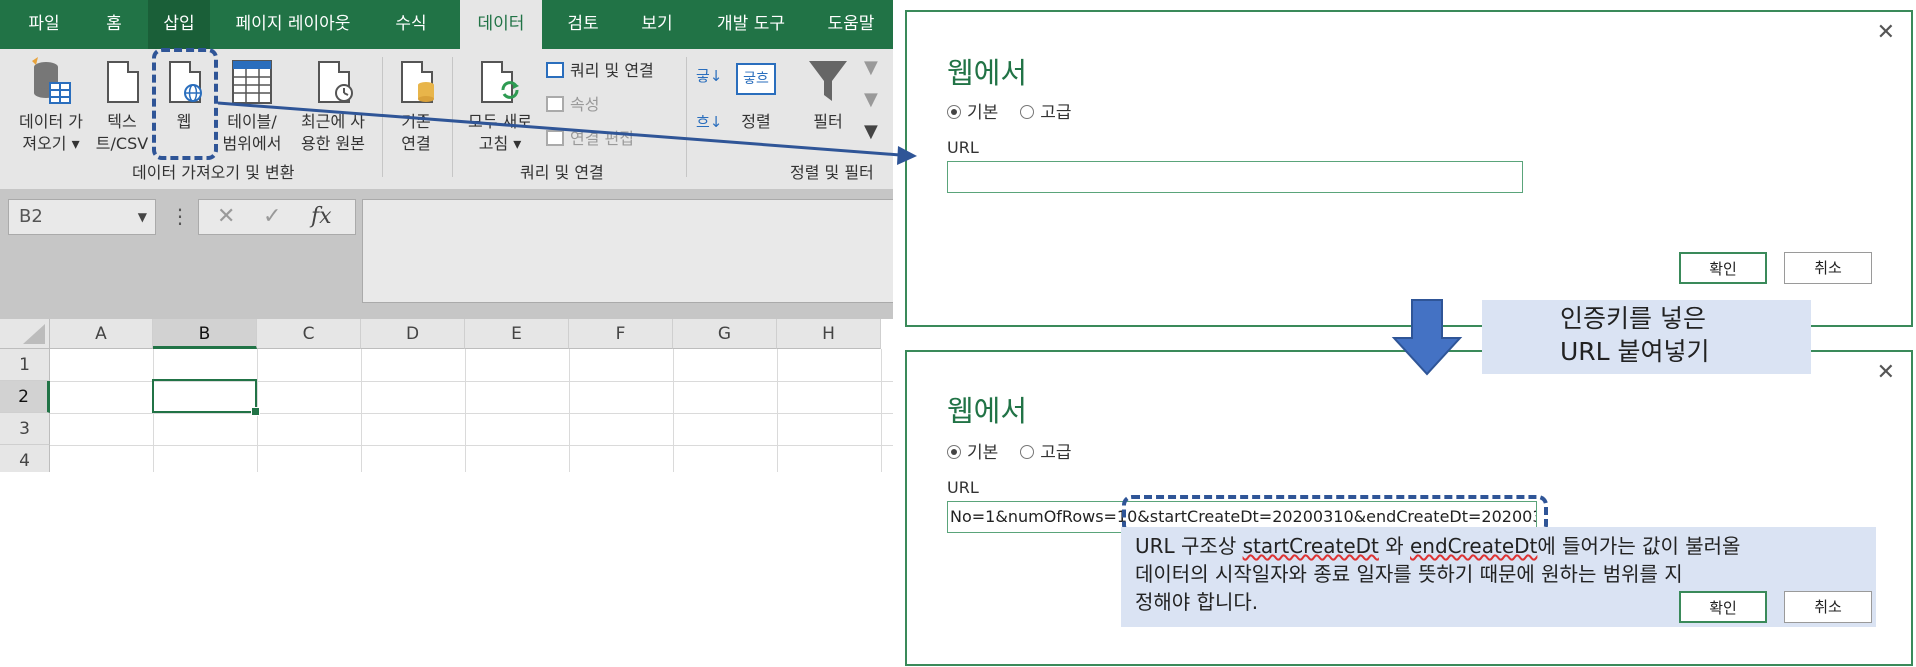 This screenshot has width=1916, height=667. I want to click on note2-pre: URL 구조상, so click(1189, 546).